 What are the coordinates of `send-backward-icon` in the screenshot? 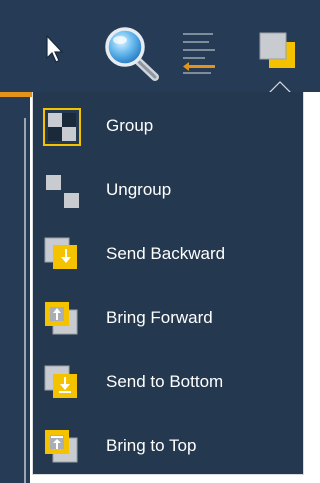 It's located at (62, 255).